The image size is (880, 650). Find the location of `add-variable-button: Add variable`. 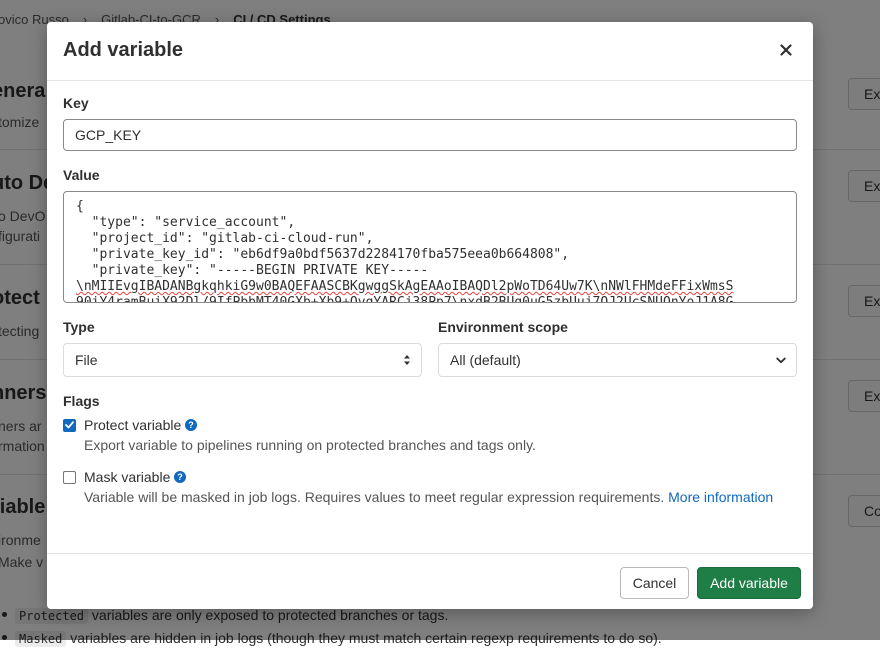

add-variable-button: Add variable is located at coordinates (749, 583).